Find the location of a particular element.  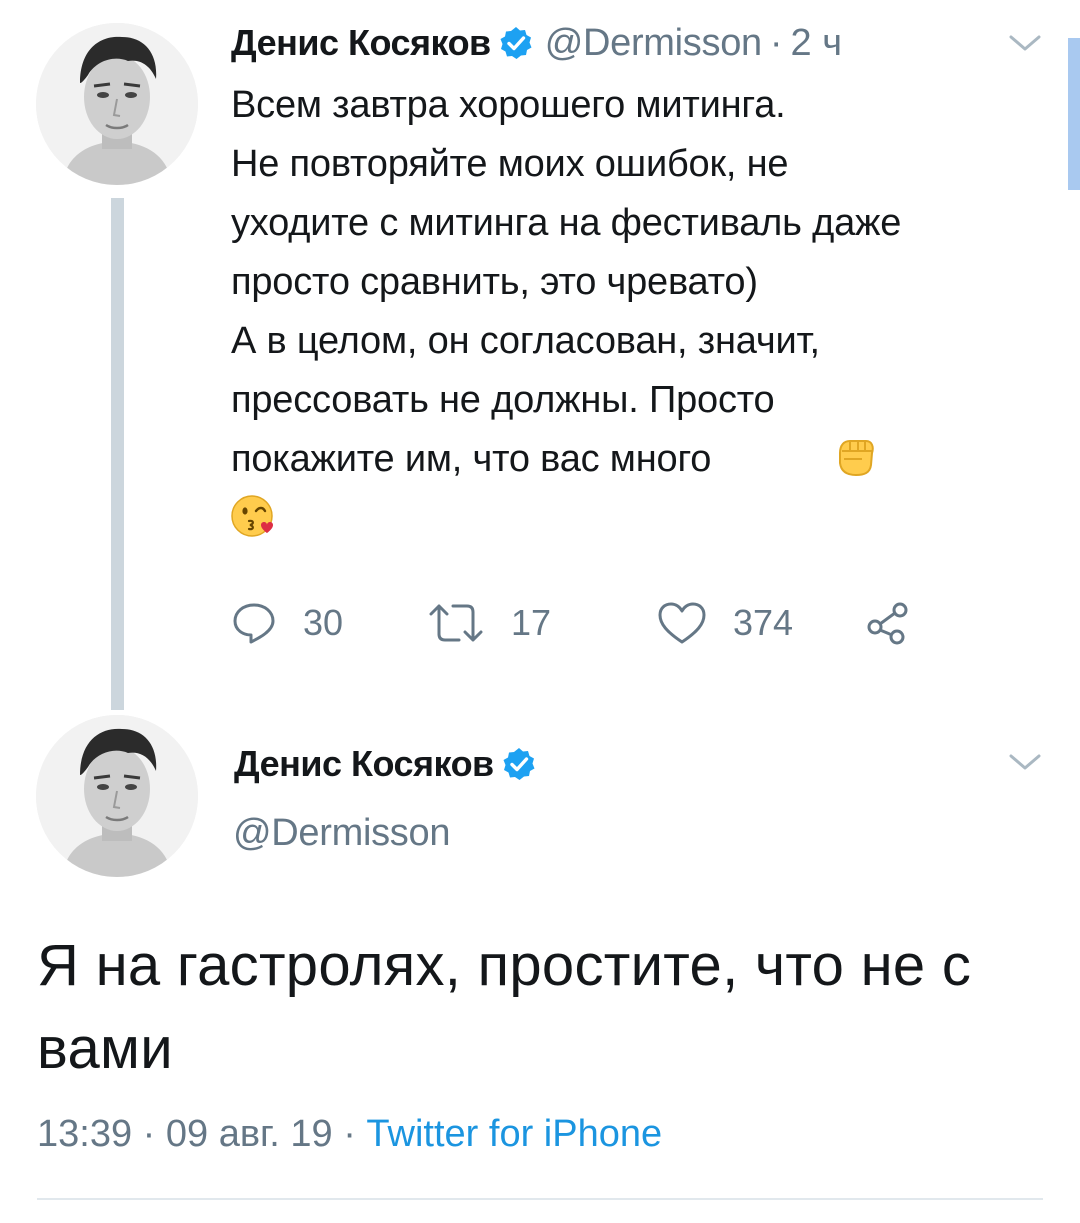

tweet-header: Денис Косяков is located at coordinates (385, 764).